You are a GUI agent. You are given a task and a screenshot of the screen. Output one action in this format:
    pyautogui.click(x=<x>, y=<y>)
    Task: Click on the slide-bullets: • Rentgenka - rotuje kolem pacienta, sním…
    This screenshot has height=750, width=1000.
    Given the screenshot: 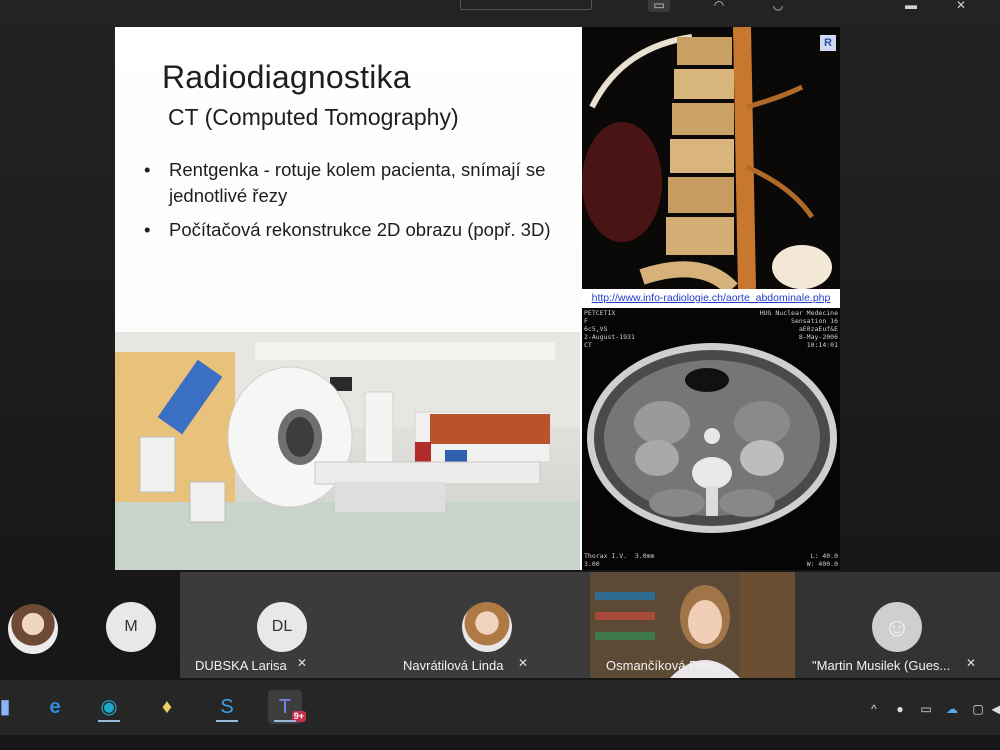 What is the action you would take?
    pyautogui.click(x=352, y=204)
    